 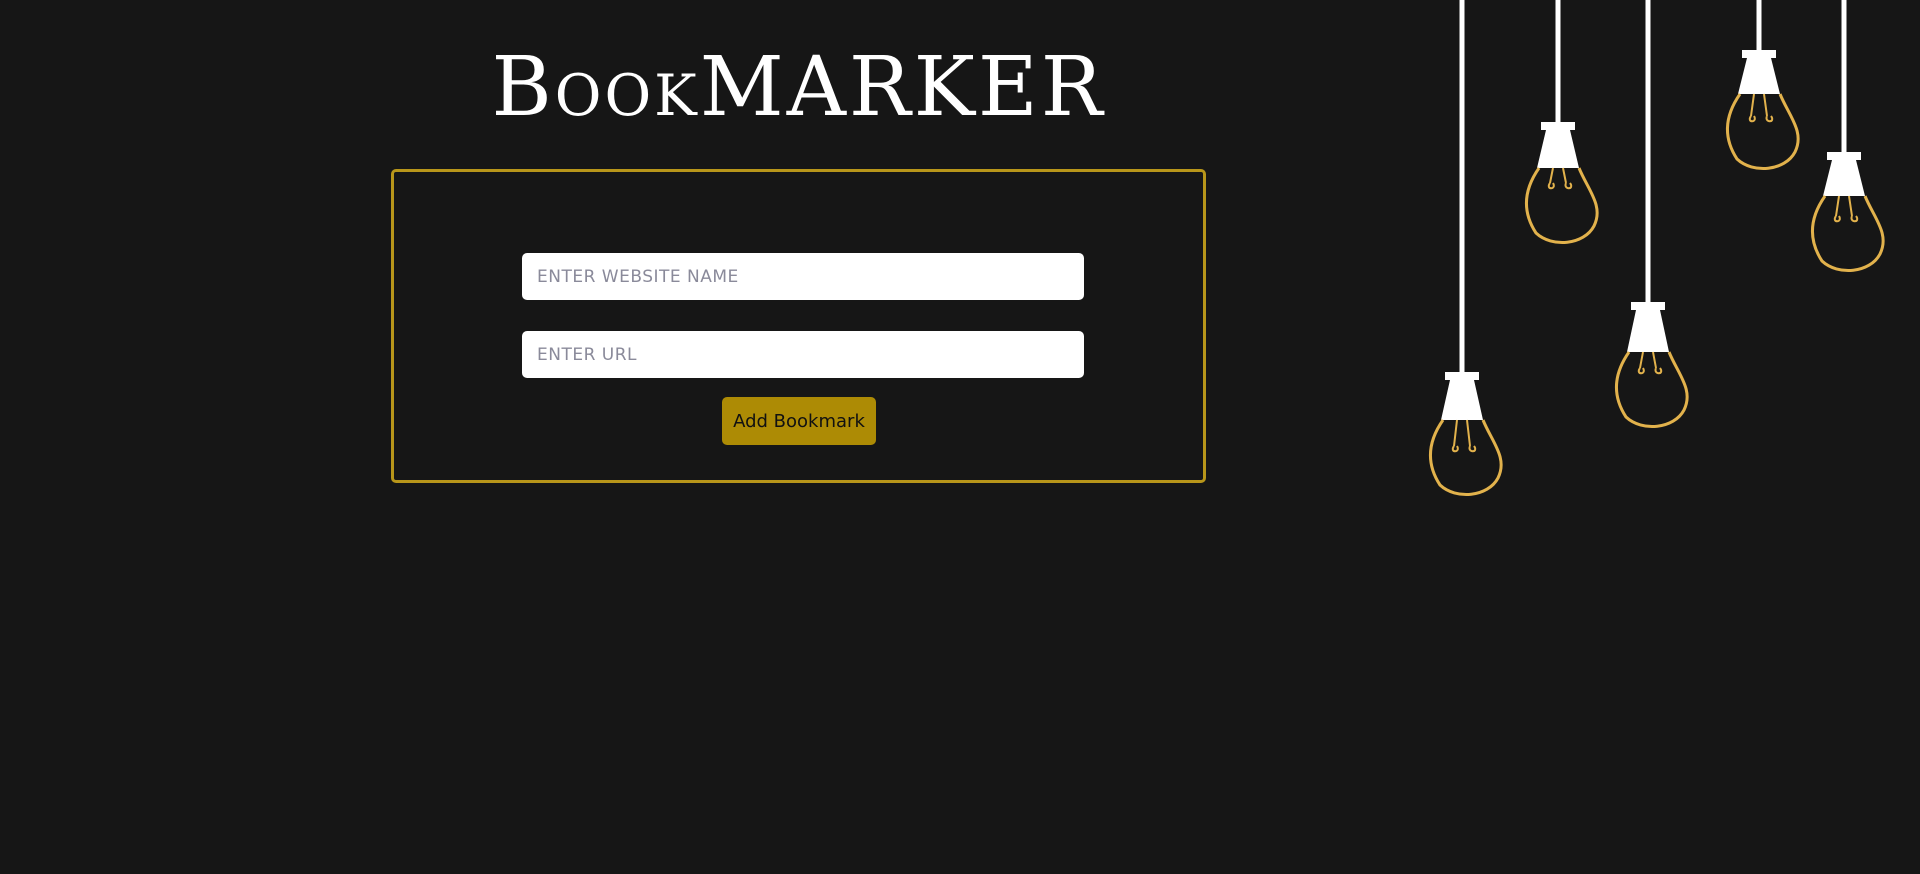 What do you see at coordinates (799, 421) in the screenshot?
I see `add-bookmark-button: Add Bookmark` at bounding box center [799, 421].